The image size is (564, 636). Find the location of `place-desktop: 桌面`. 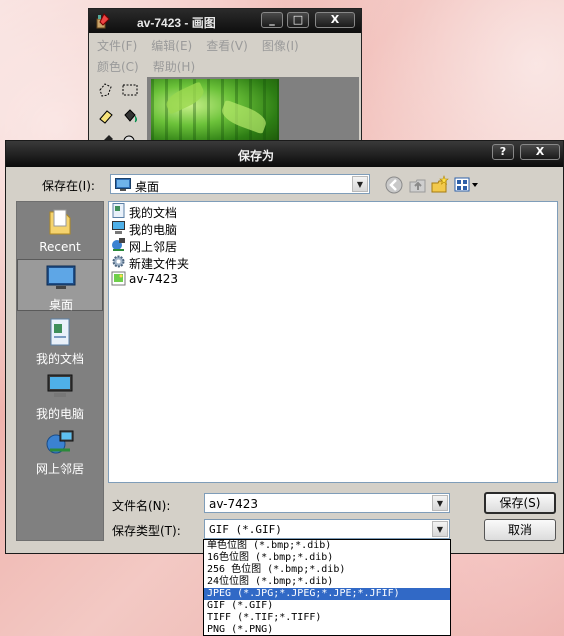

place-desktop: 桌面 is located at coordinates (60, 285).